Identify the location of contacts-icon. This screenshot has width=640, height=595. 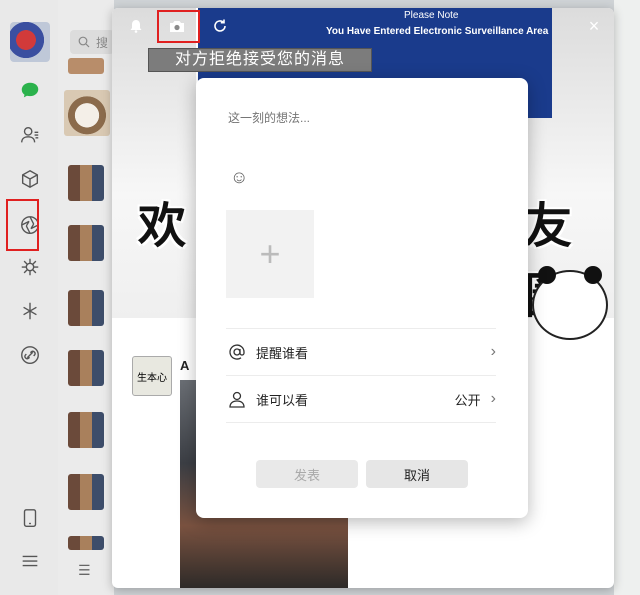
(30, 135).